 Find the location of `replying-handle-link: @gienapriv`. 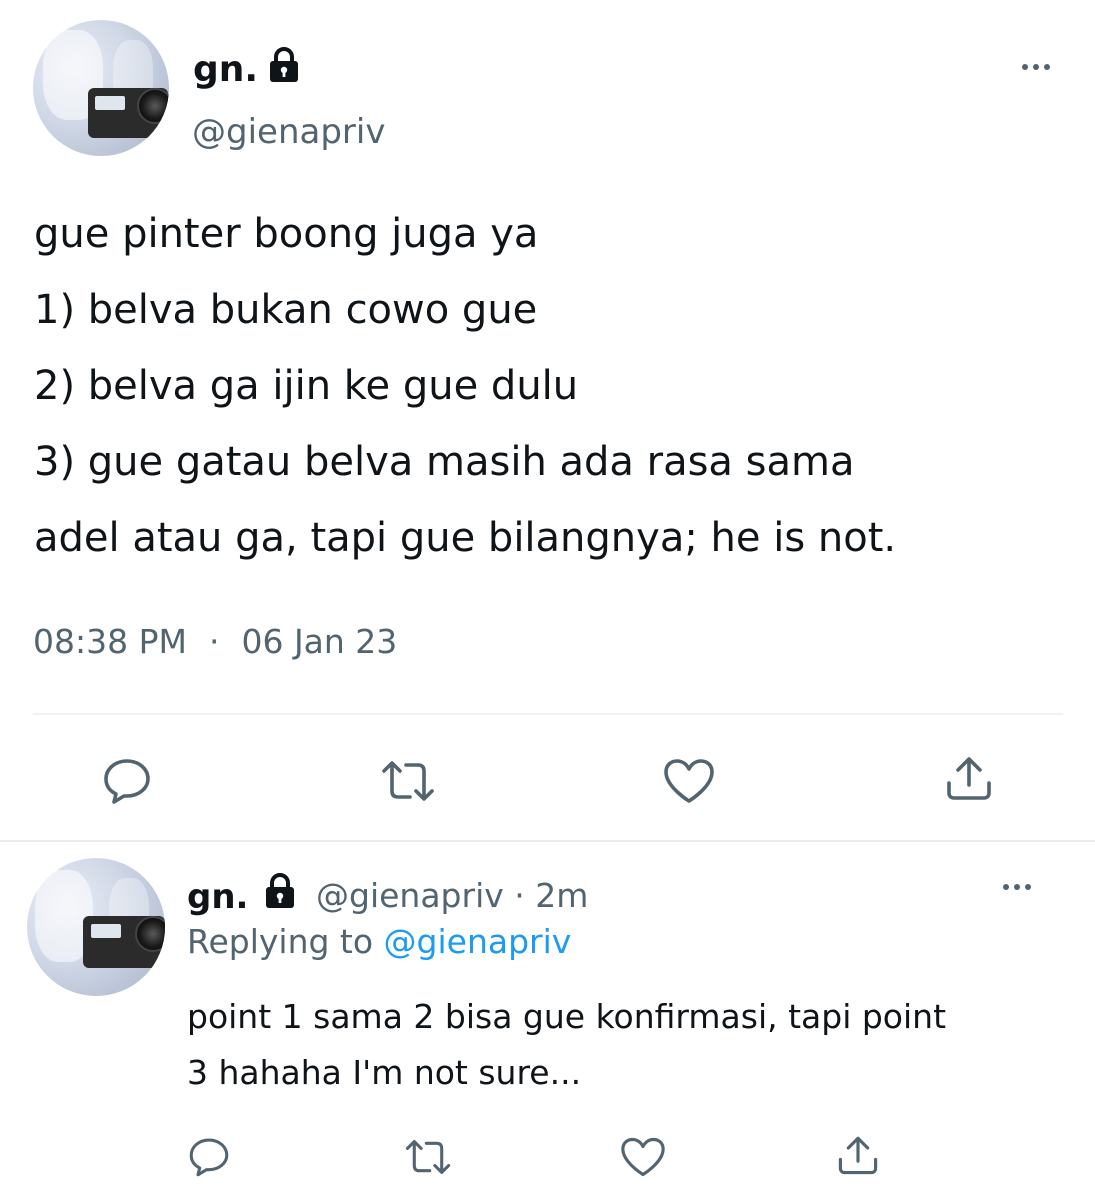

replying-handle-link: @gienapriv is located at coordinates (478, 941).